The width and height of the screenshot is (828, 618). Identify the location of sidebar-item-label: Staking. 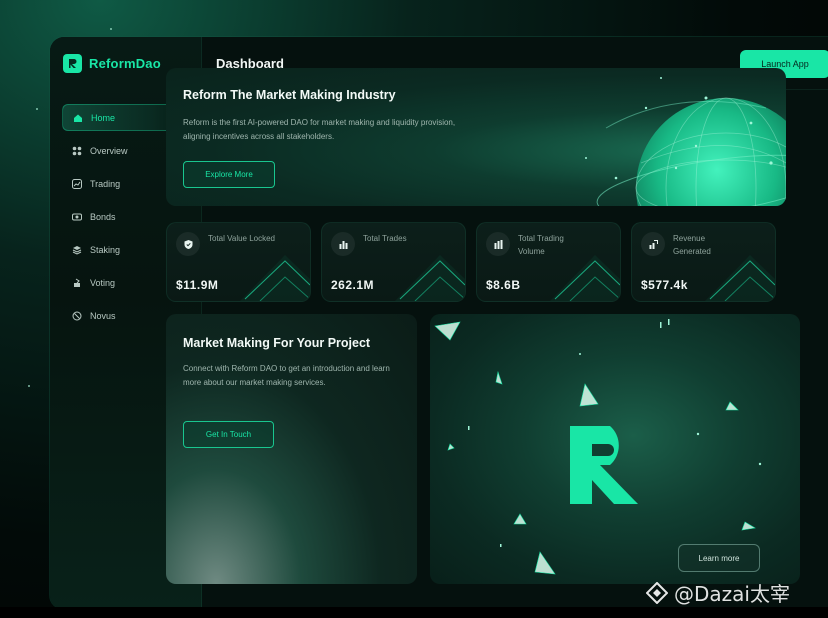
(105, 249).